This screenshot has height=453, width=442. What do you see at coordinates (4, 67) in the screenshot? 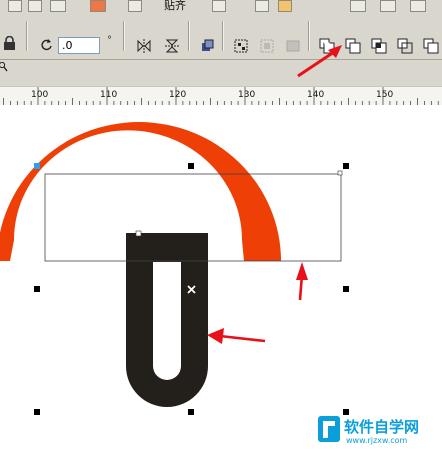
I see `zoom-icon` at bounding box center [4, 67].